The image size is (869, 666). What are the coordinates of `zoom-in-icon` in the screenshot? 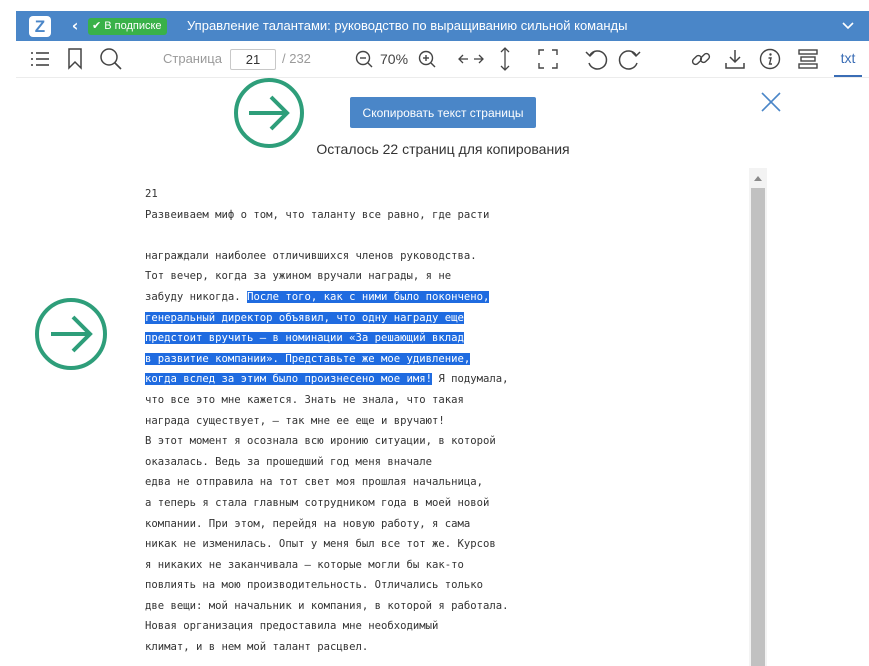 It's located at (427, 59).